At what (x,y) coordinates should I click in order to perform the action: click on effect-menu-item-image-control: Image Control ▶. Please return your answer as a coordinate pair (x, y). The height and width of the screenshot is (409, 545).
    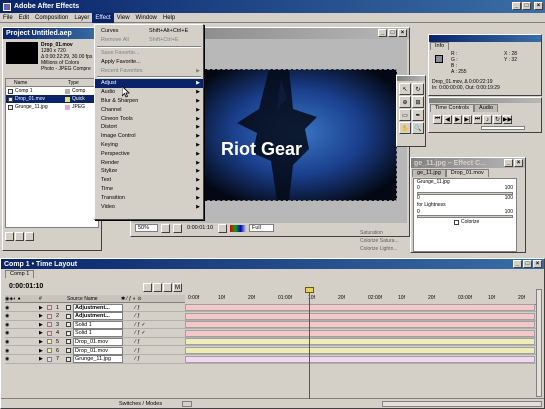
    Looking at the image, I should click on (149, 136).